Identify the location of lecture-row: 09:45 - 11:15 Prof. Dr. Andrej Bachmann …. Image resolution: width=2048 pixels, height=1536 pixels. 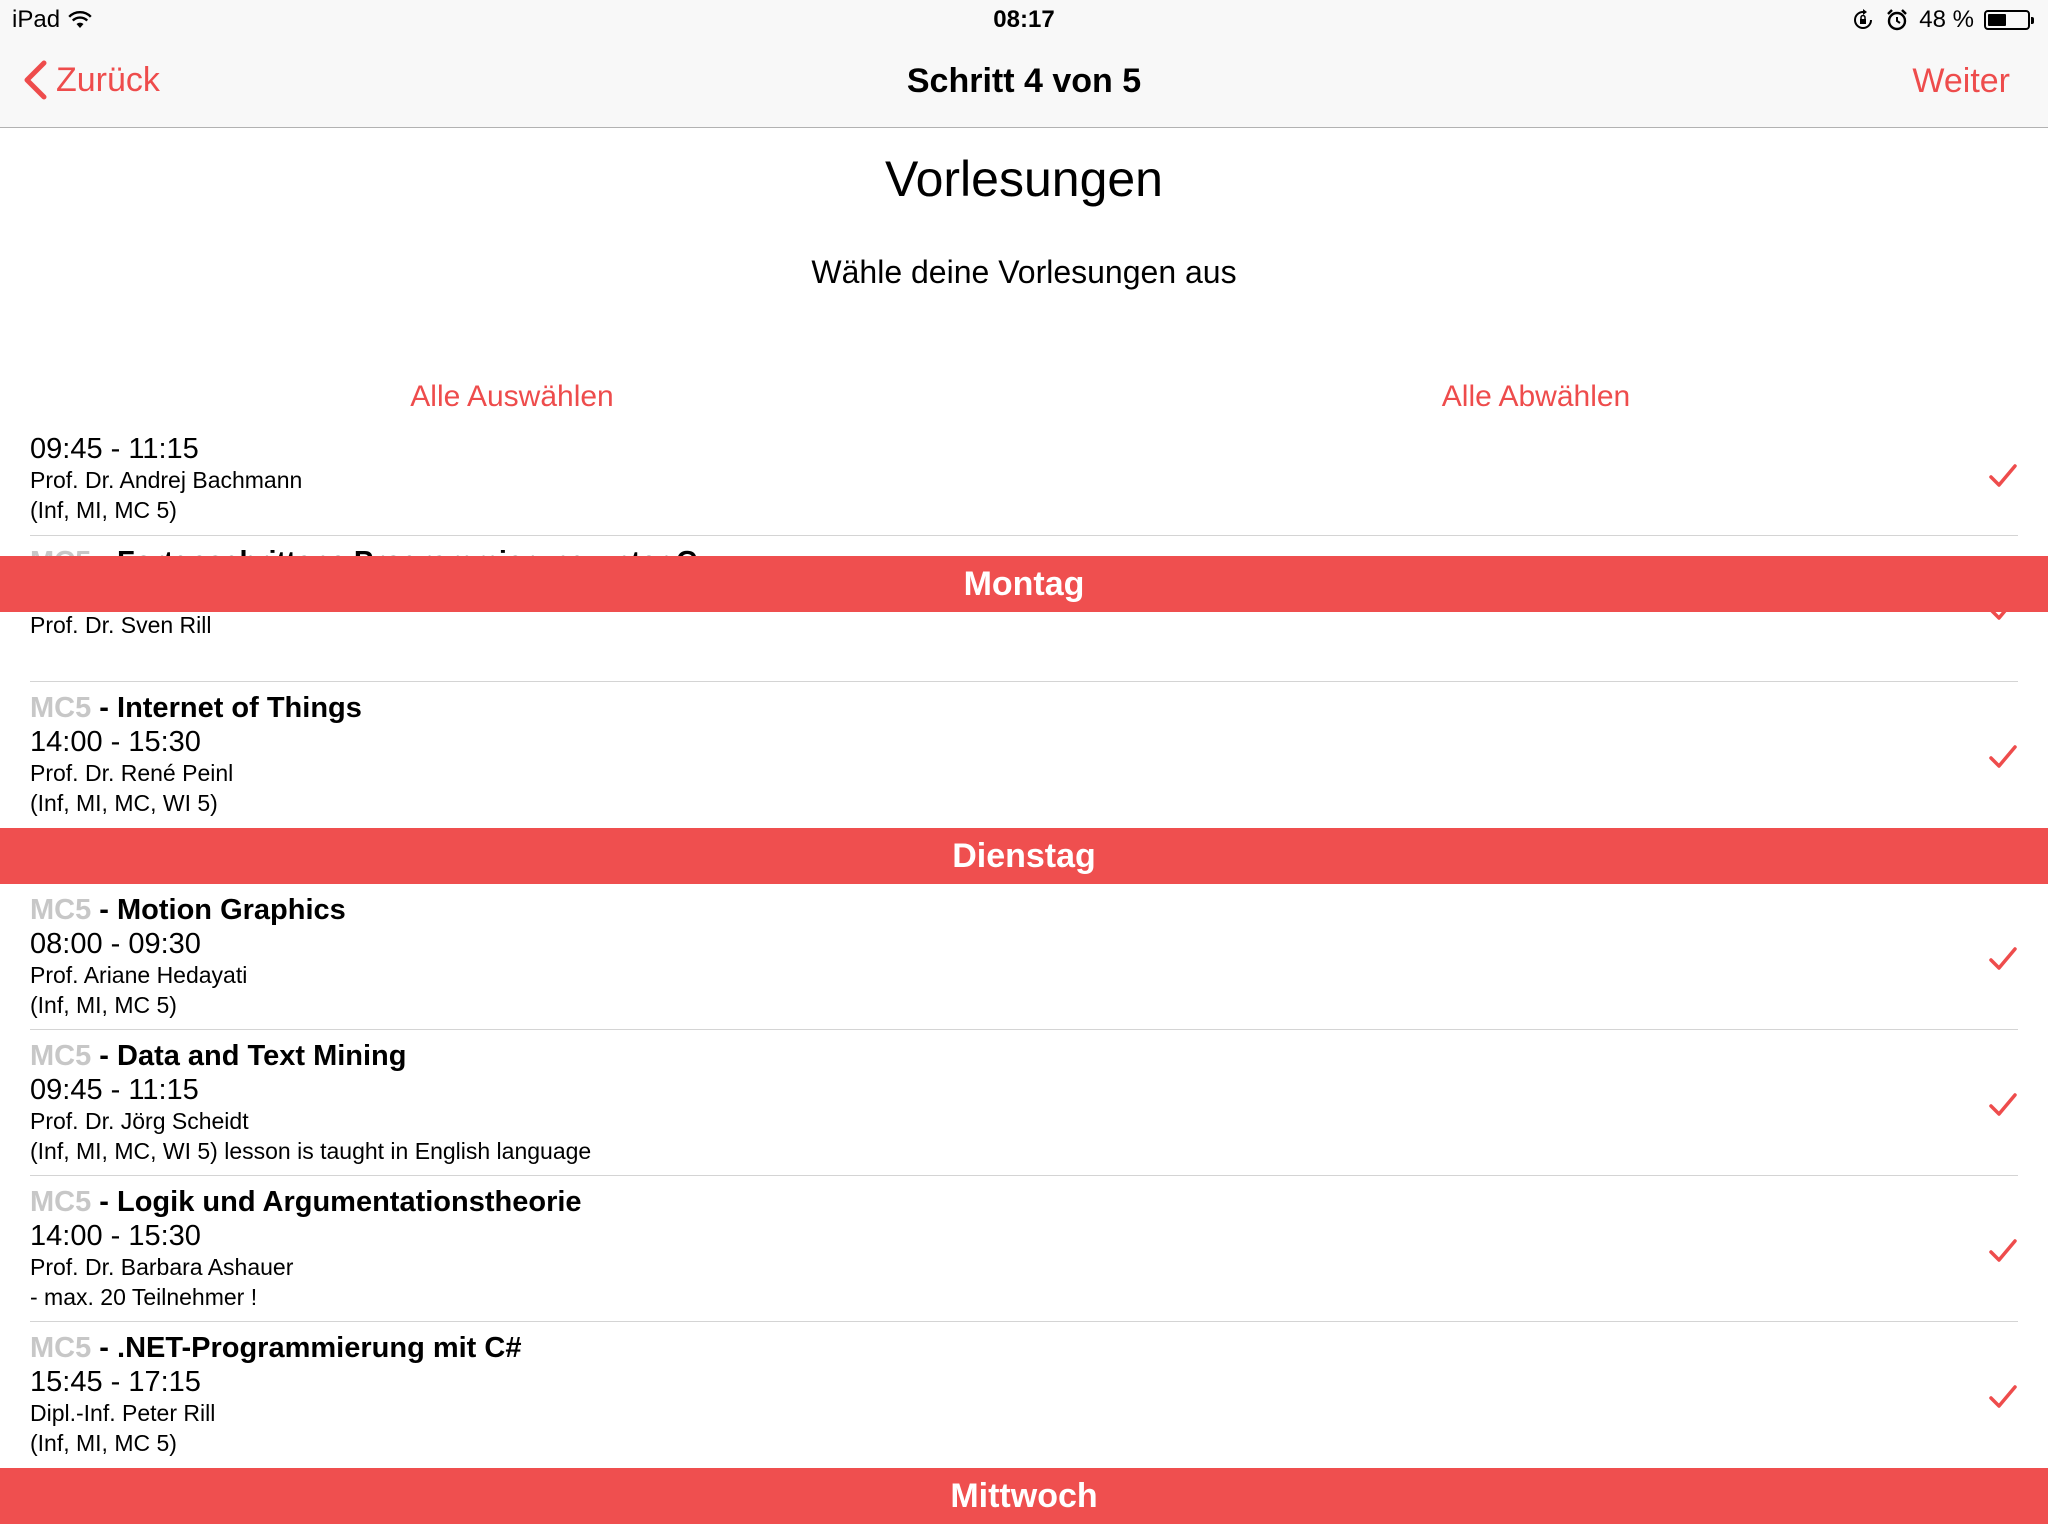
(1024, 478).